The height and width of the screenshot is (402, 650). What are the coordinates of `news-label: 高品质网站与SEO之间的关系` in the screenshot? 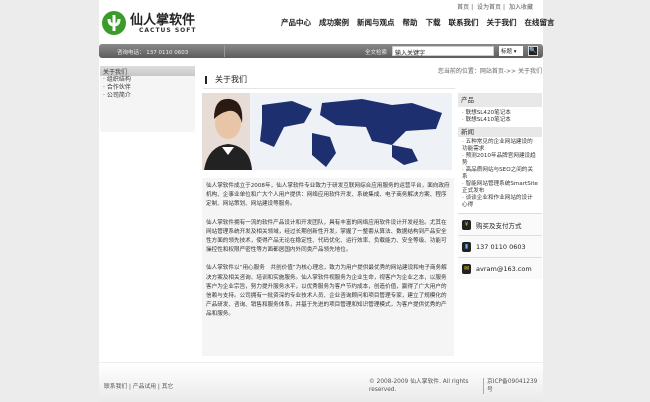 It's located at (497, 173).